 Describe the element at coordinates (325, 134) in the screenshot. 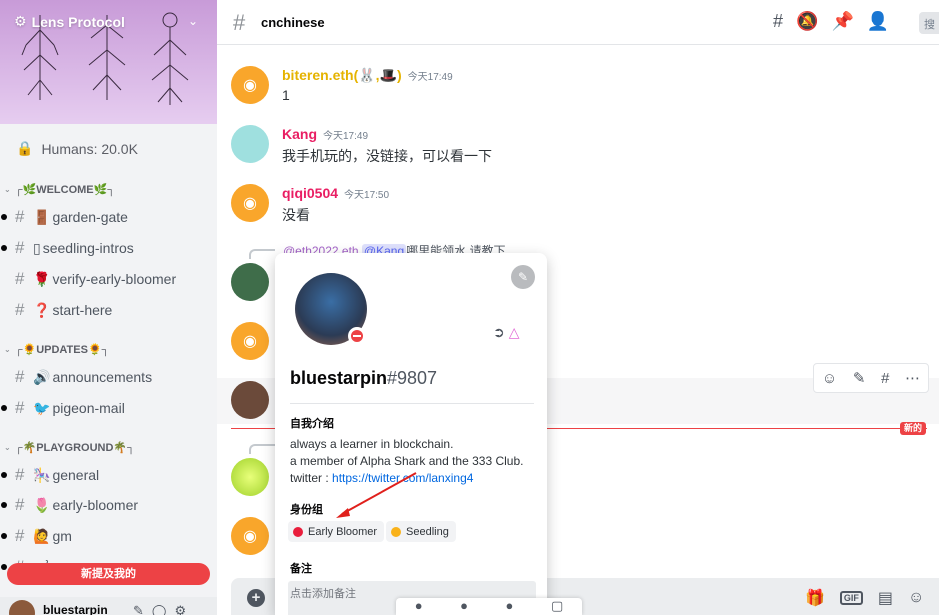

I see `message-author: Kang 今天17:49` at that location.